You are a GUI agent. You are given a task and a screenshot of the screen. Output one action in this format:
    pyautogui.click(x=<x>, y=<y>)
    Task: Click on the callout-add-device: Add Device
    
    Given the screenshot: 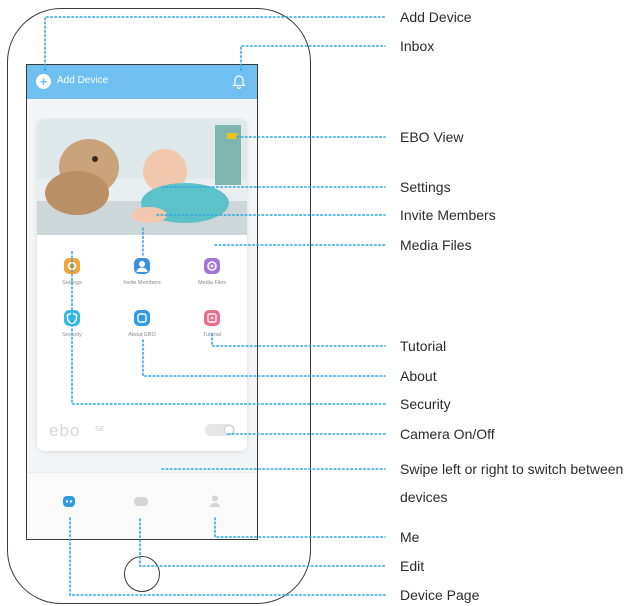 What is the action you would take?
    pyautogui.click(x=436, y=17)
    